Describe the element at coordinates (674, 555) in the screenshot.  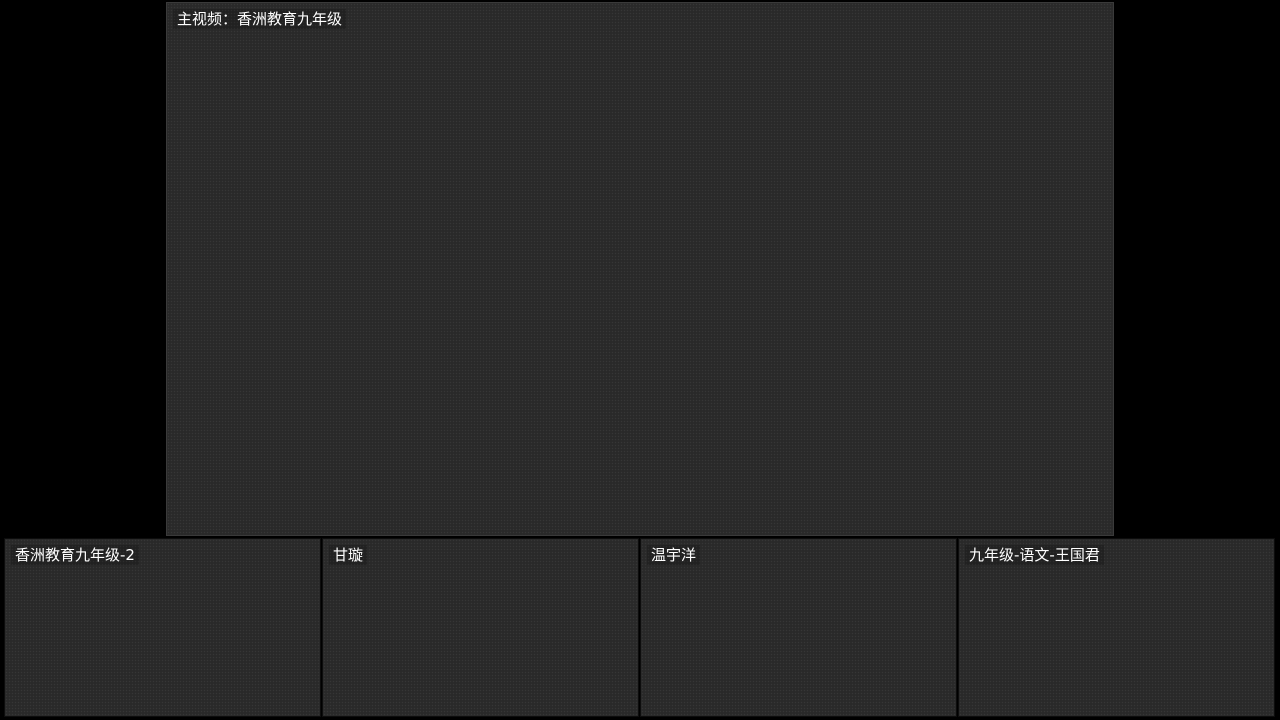
I see `participant-name-label: 温宇洋` at that location.